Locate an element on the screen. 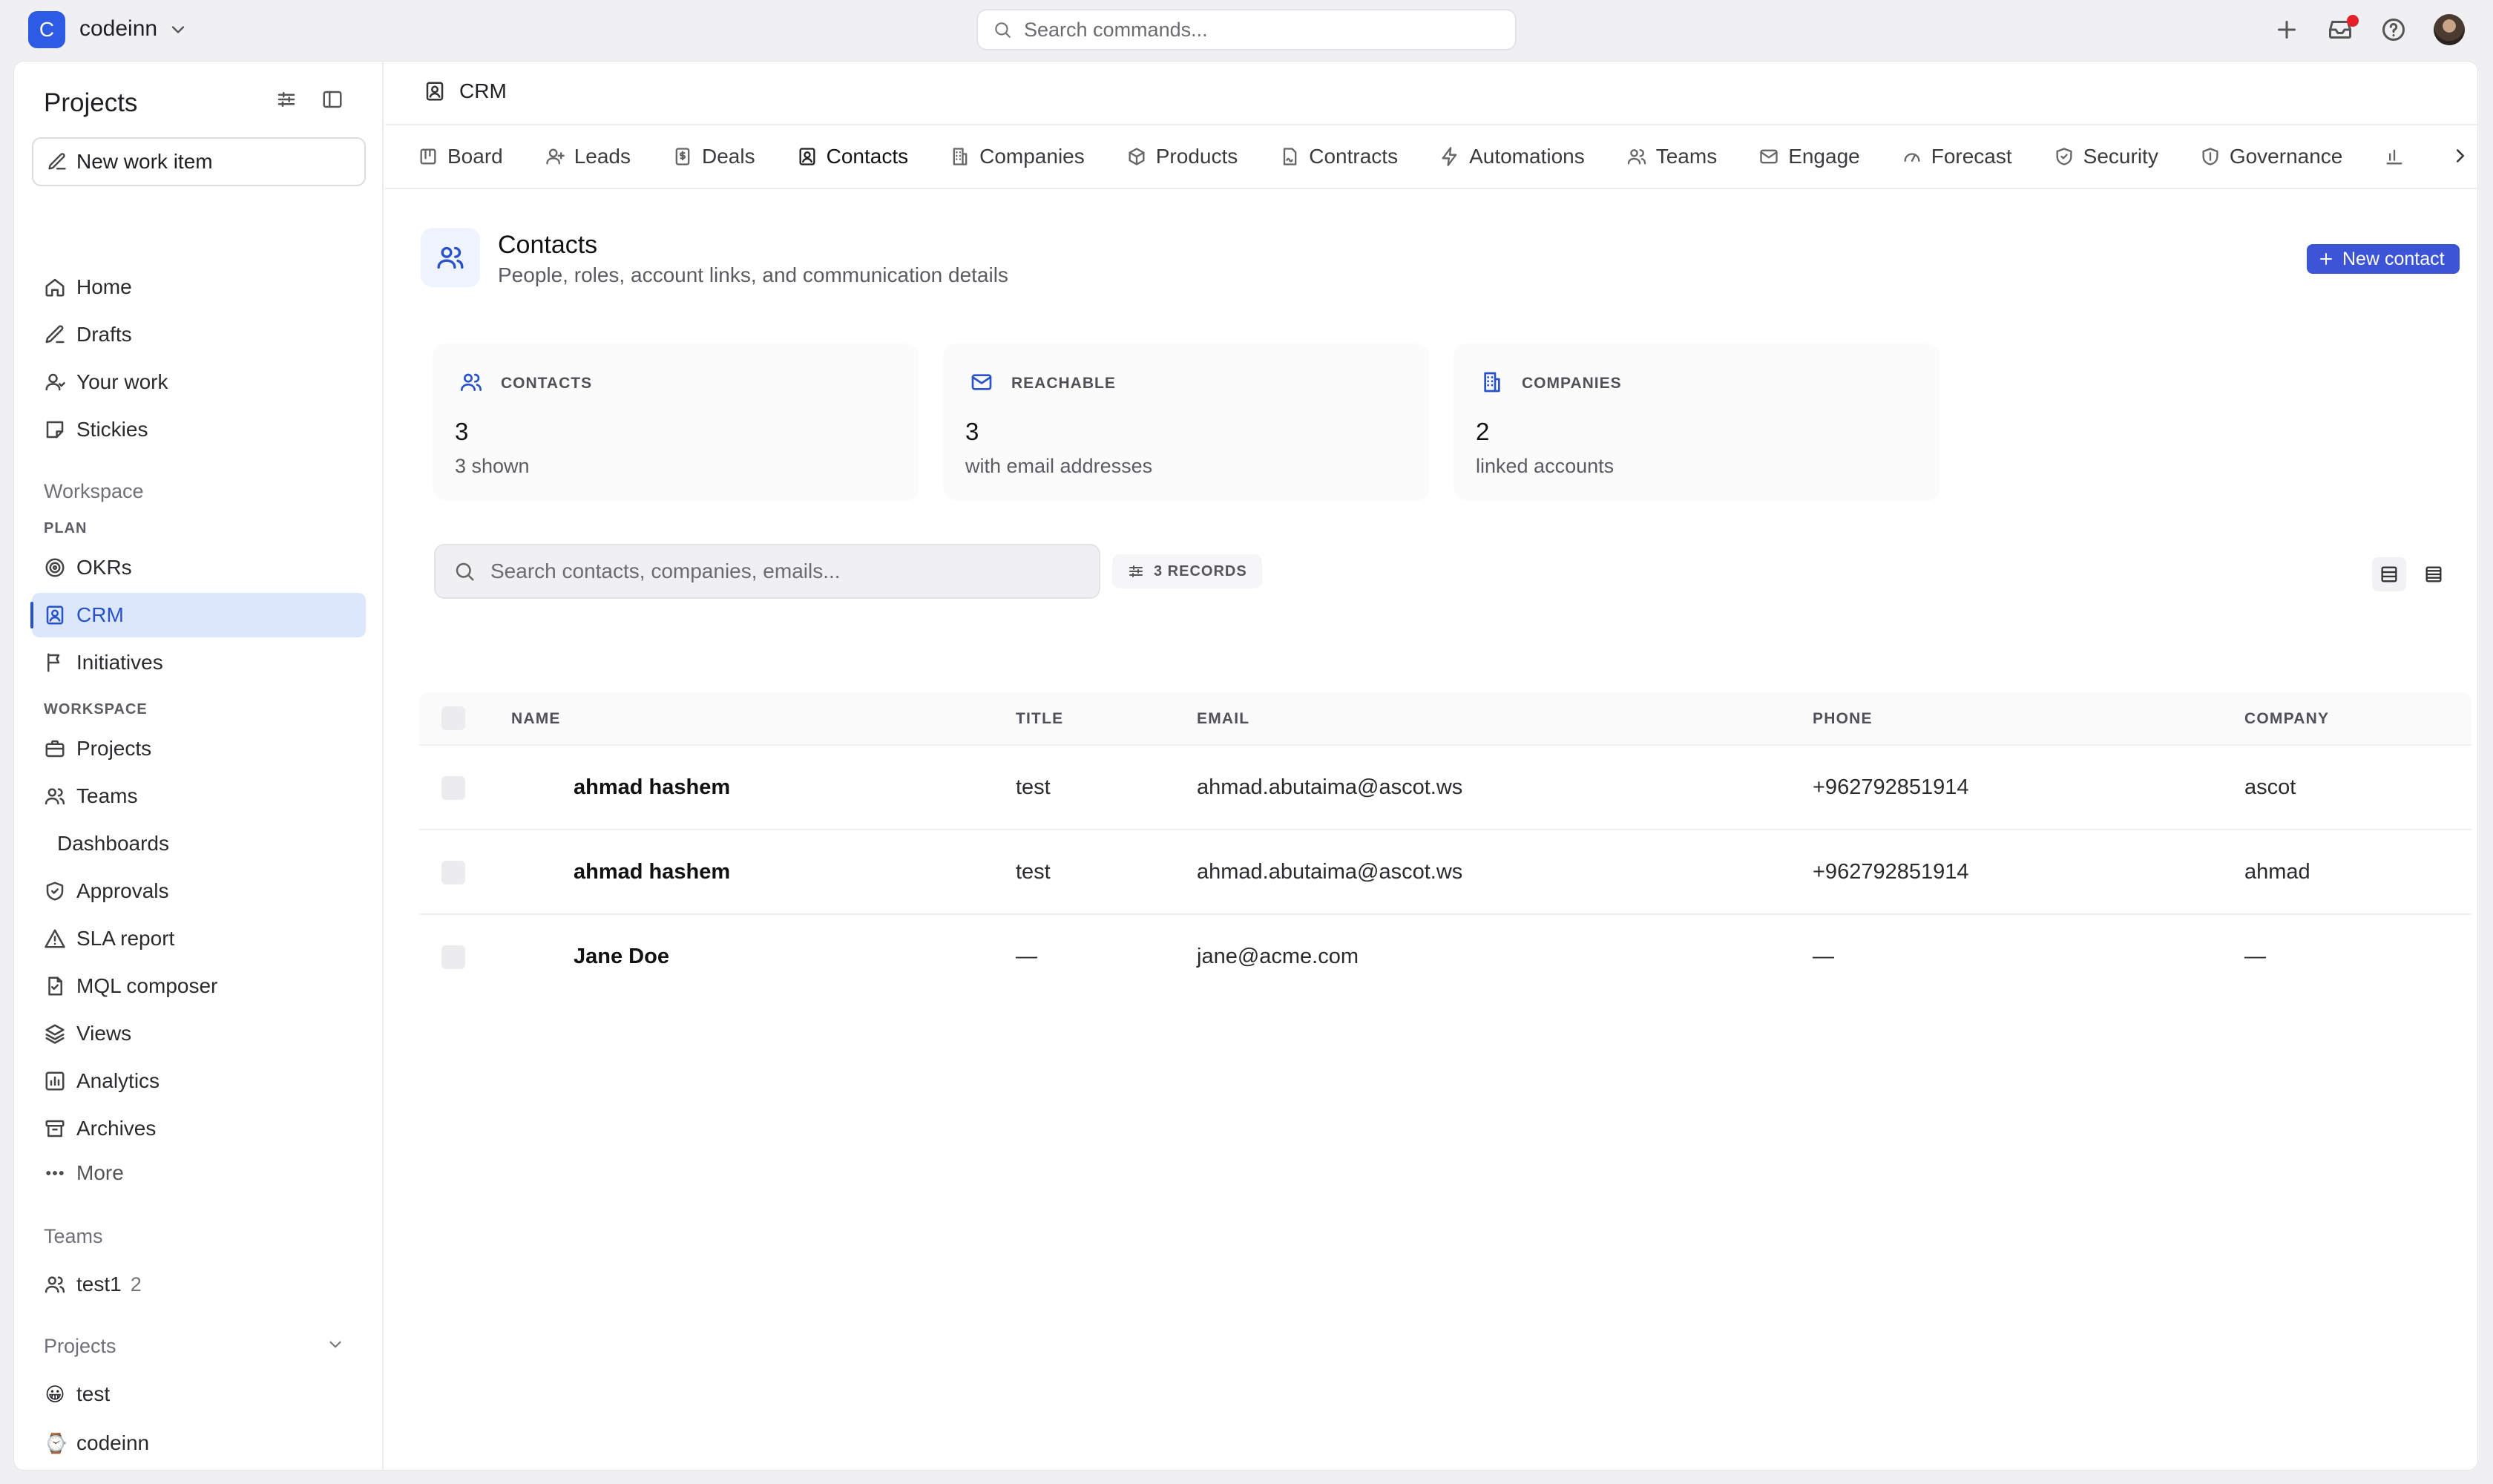 This screenshot has width=2493, height=1484. nav-crm: CRM is located at coordinates (198, 615).